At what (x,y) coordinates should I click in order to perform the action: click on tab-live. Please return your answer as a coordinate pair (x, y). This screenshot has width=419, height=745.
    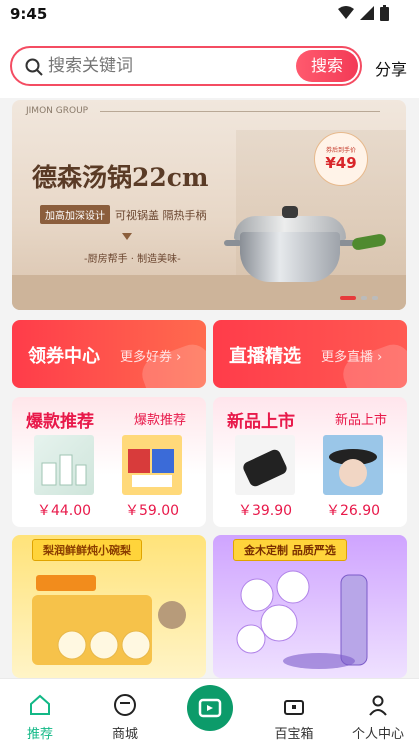
    Looking at the image, I should click on (210, 708).